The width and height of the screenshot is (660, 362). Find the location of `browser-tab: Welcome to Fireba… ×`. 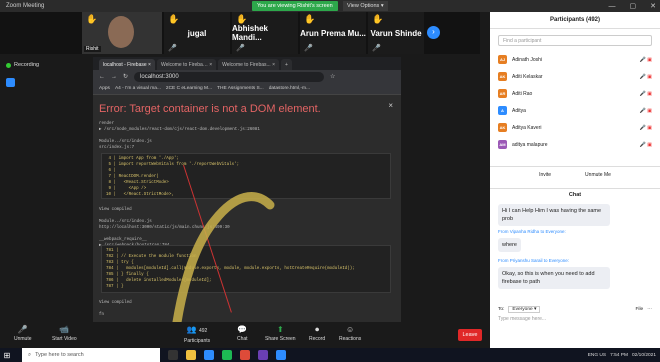

browser-tab: Welcome to Fireba… × is located at coordinates (186, 64).